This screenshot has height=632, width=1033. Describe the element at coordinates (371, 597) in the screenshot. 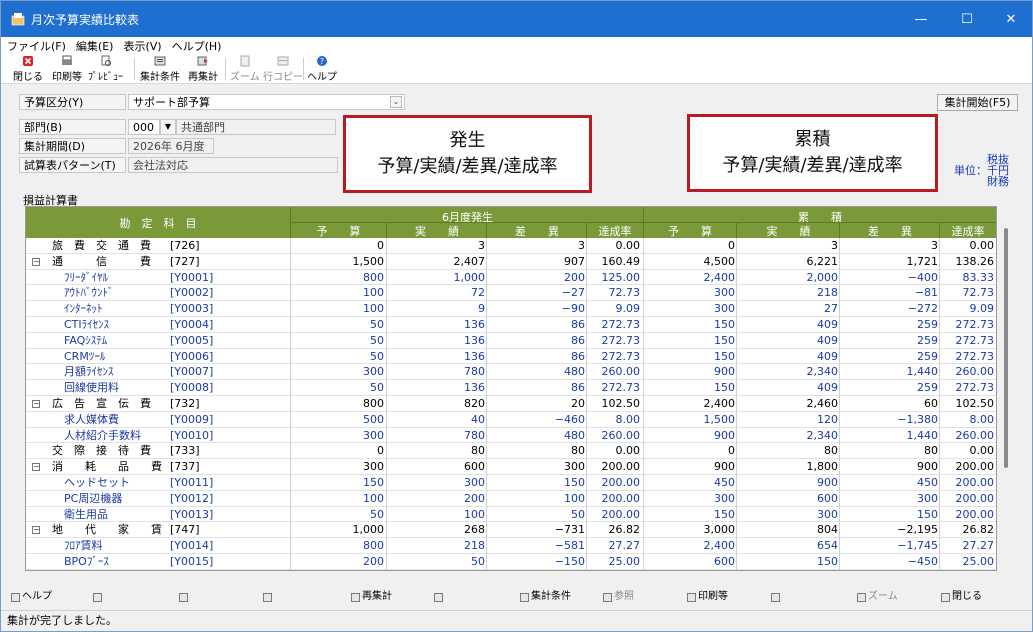

I see `fkey-f5: 再集計` at that location.